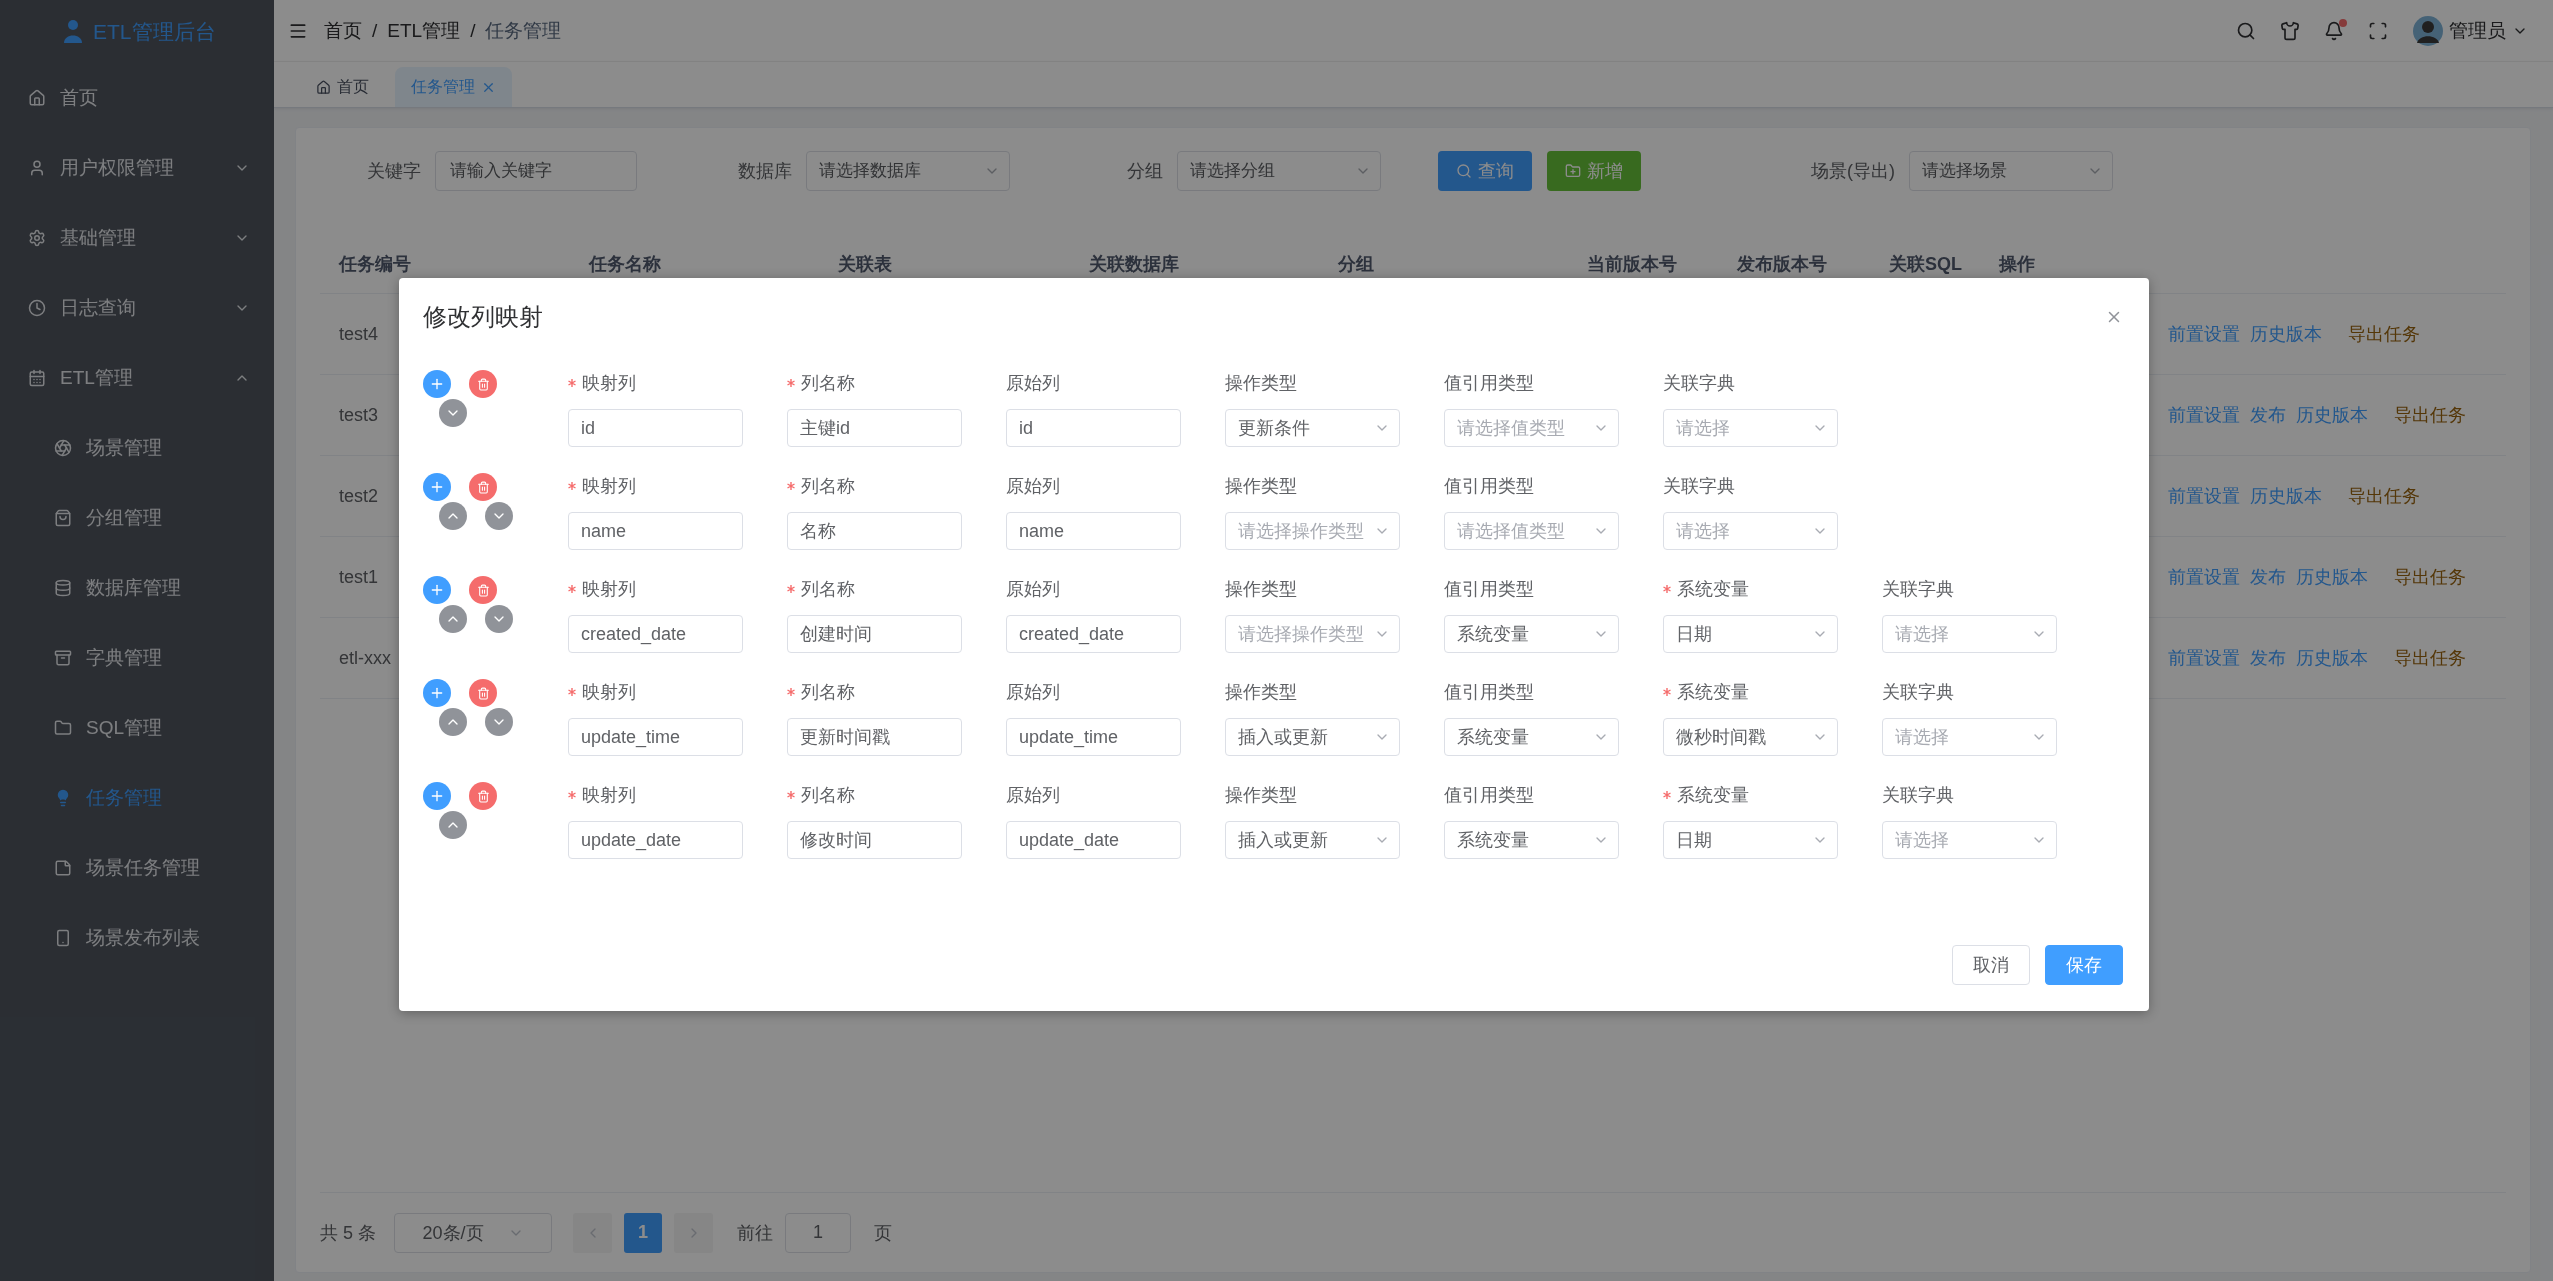 The image size is (2553, 1281). Describe the element at coordinates (137, 658) in the screenshot. I see `submenu-item: 字典管理` at that location.